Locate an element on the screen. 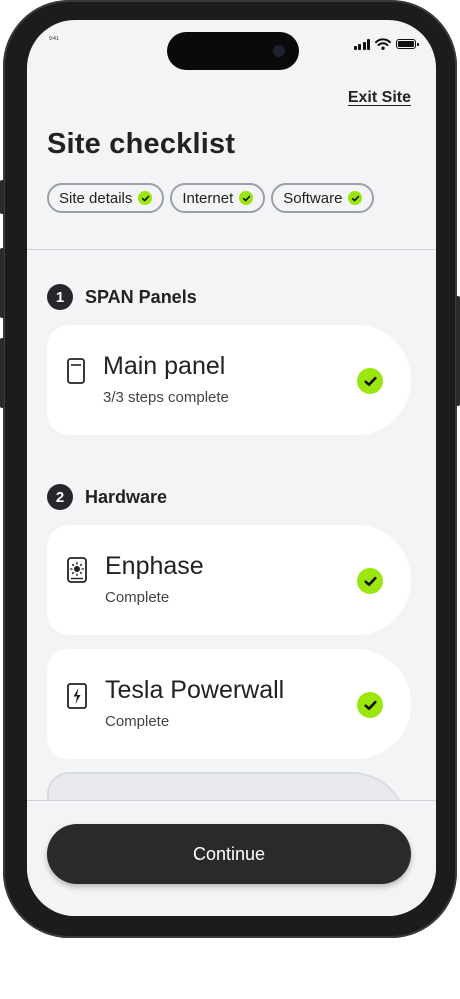 This screenshot has width=460, height=999. exit-site-link: Exit Site is located at coordinates (379, 98).